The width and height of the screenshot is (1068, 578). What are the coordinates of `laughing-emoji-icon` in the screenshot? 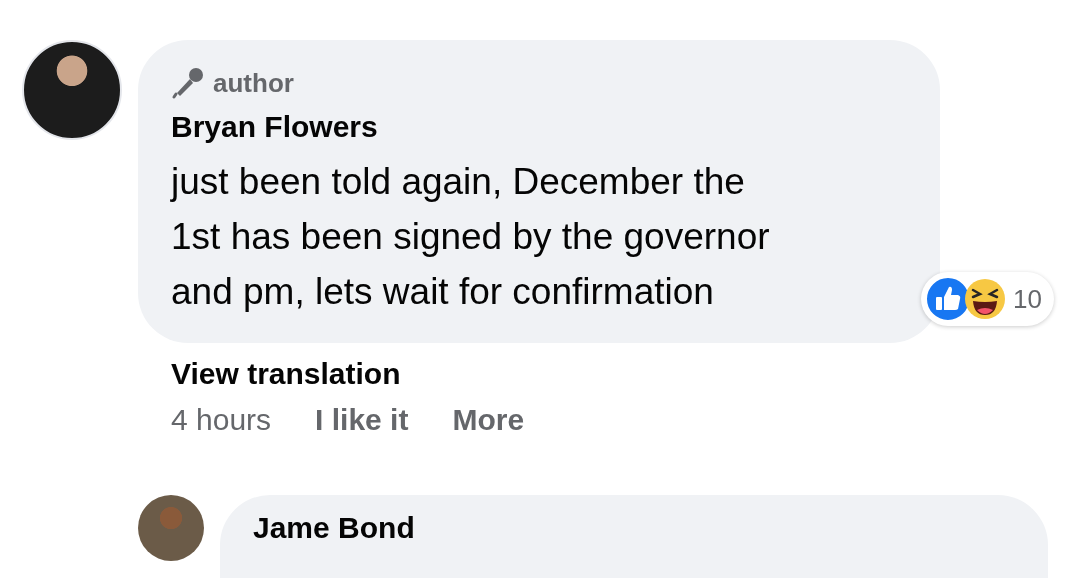 It's located at (985, 299).